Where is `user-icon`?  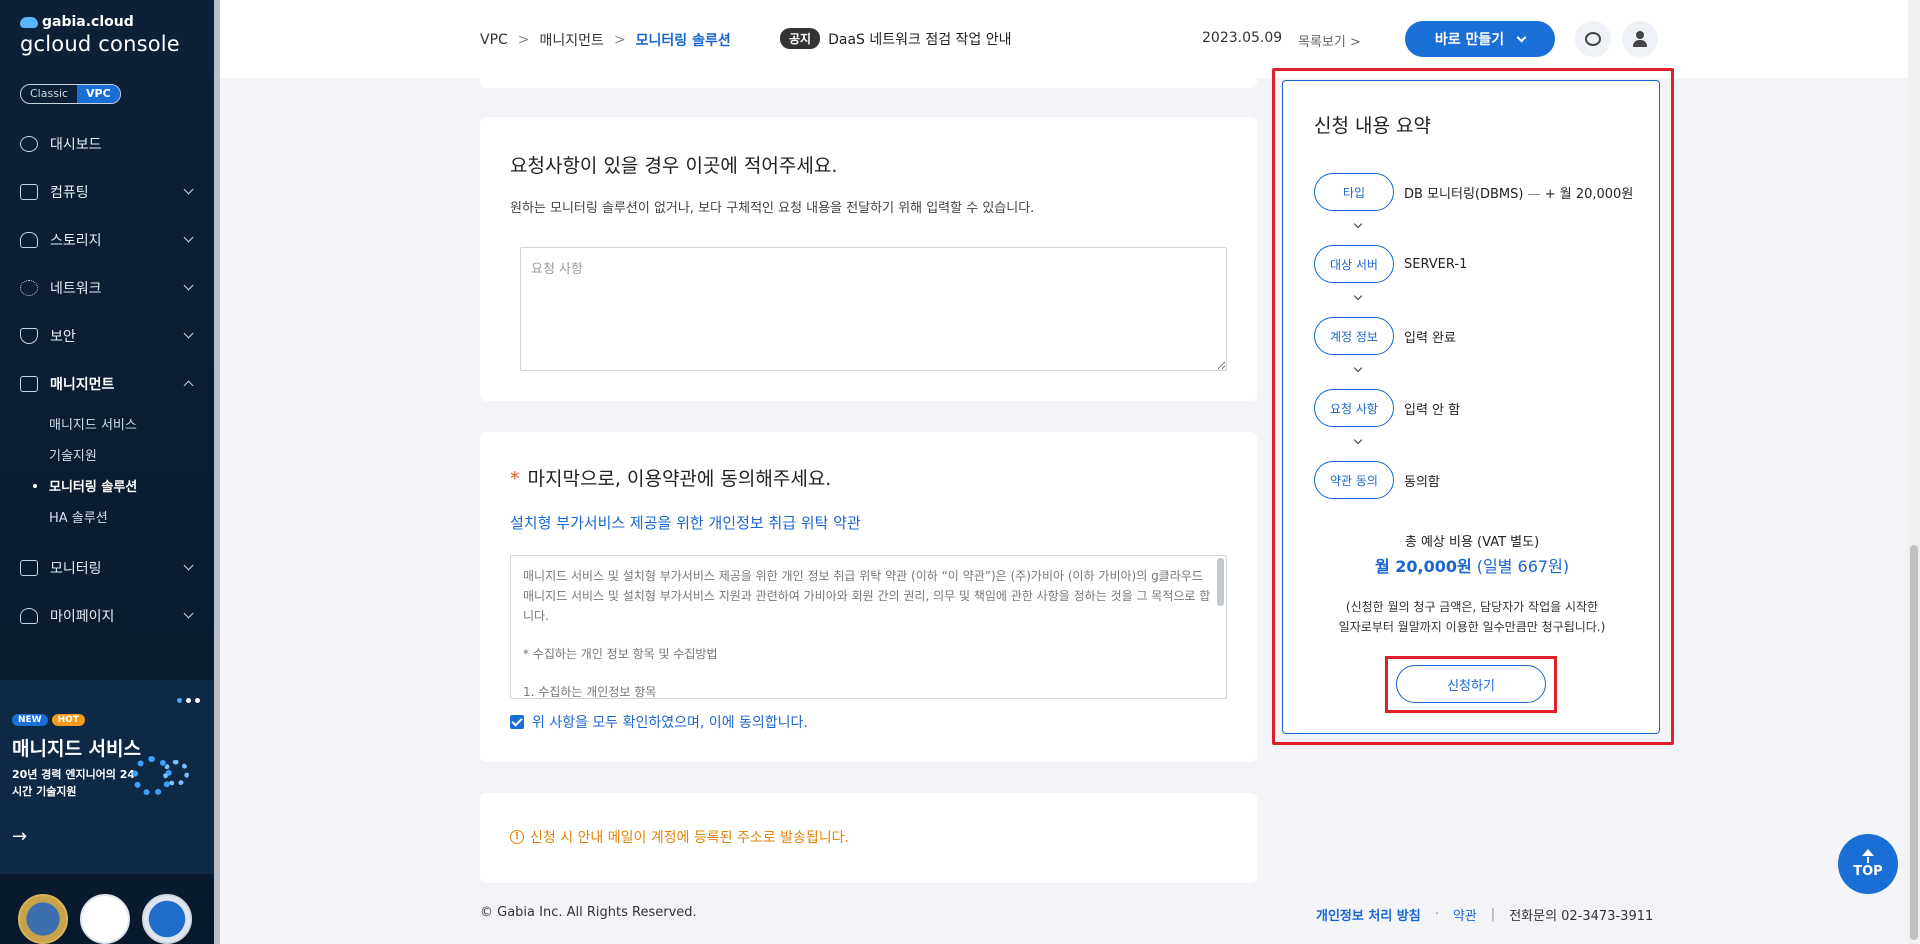 user-icon is located at coordinates (1640, 39).